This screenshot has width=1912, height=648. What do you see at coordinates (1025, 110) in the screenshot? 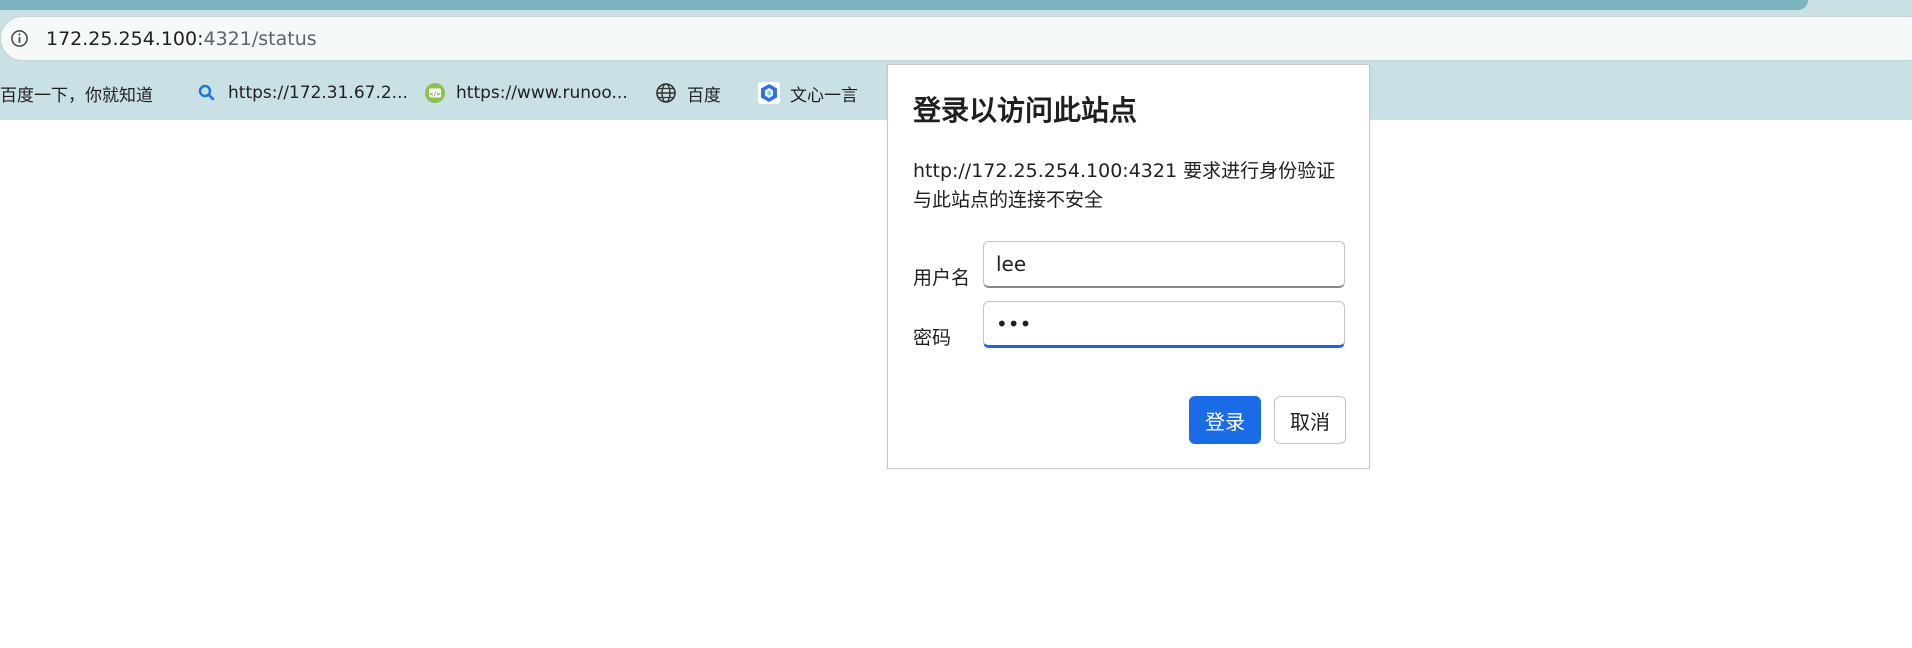
I see `dialog-title: 登录以访问此站点` at bounding box center [1025, 110].